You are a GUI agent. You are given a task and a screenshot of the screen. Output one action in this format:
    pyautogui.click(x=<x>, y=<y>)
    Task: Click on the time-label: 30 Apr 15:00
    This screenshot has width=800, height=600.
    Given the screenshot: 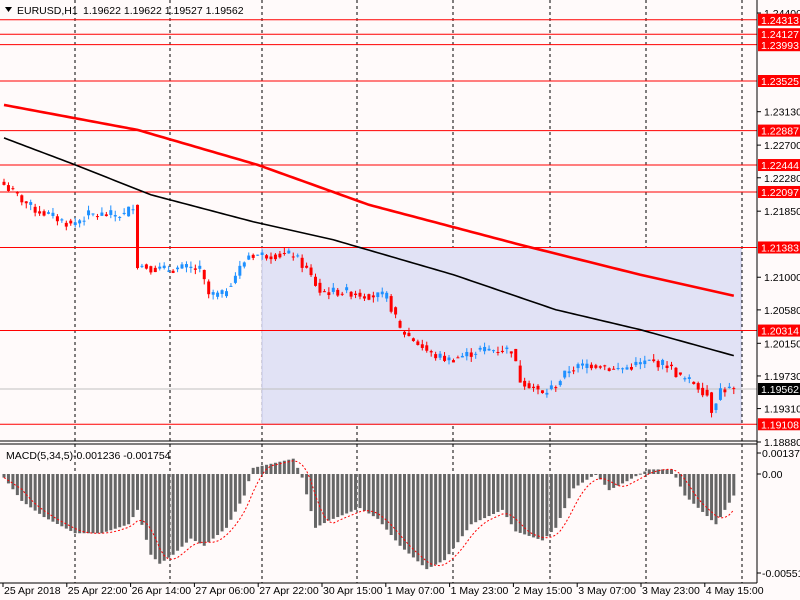 What is the action you would take?
    pyautogui.click(x=353, y=591)
    